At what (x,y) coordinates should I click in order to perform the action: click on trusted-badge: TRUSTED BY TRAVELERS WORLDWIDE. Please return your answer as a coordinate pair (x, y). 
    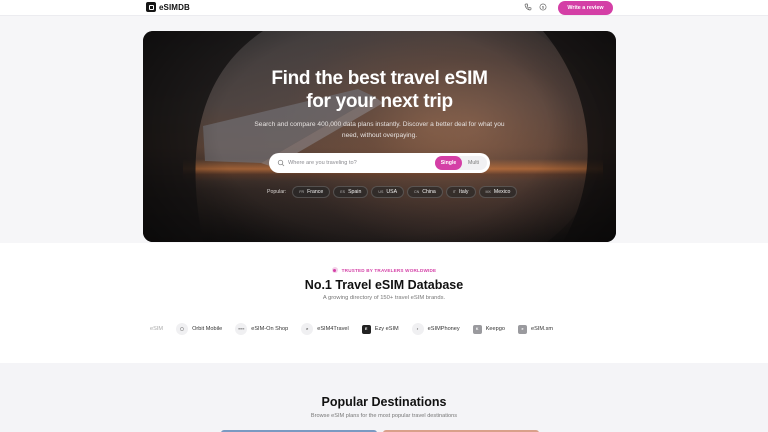
    Looking at the image, I should click on (384, 270).